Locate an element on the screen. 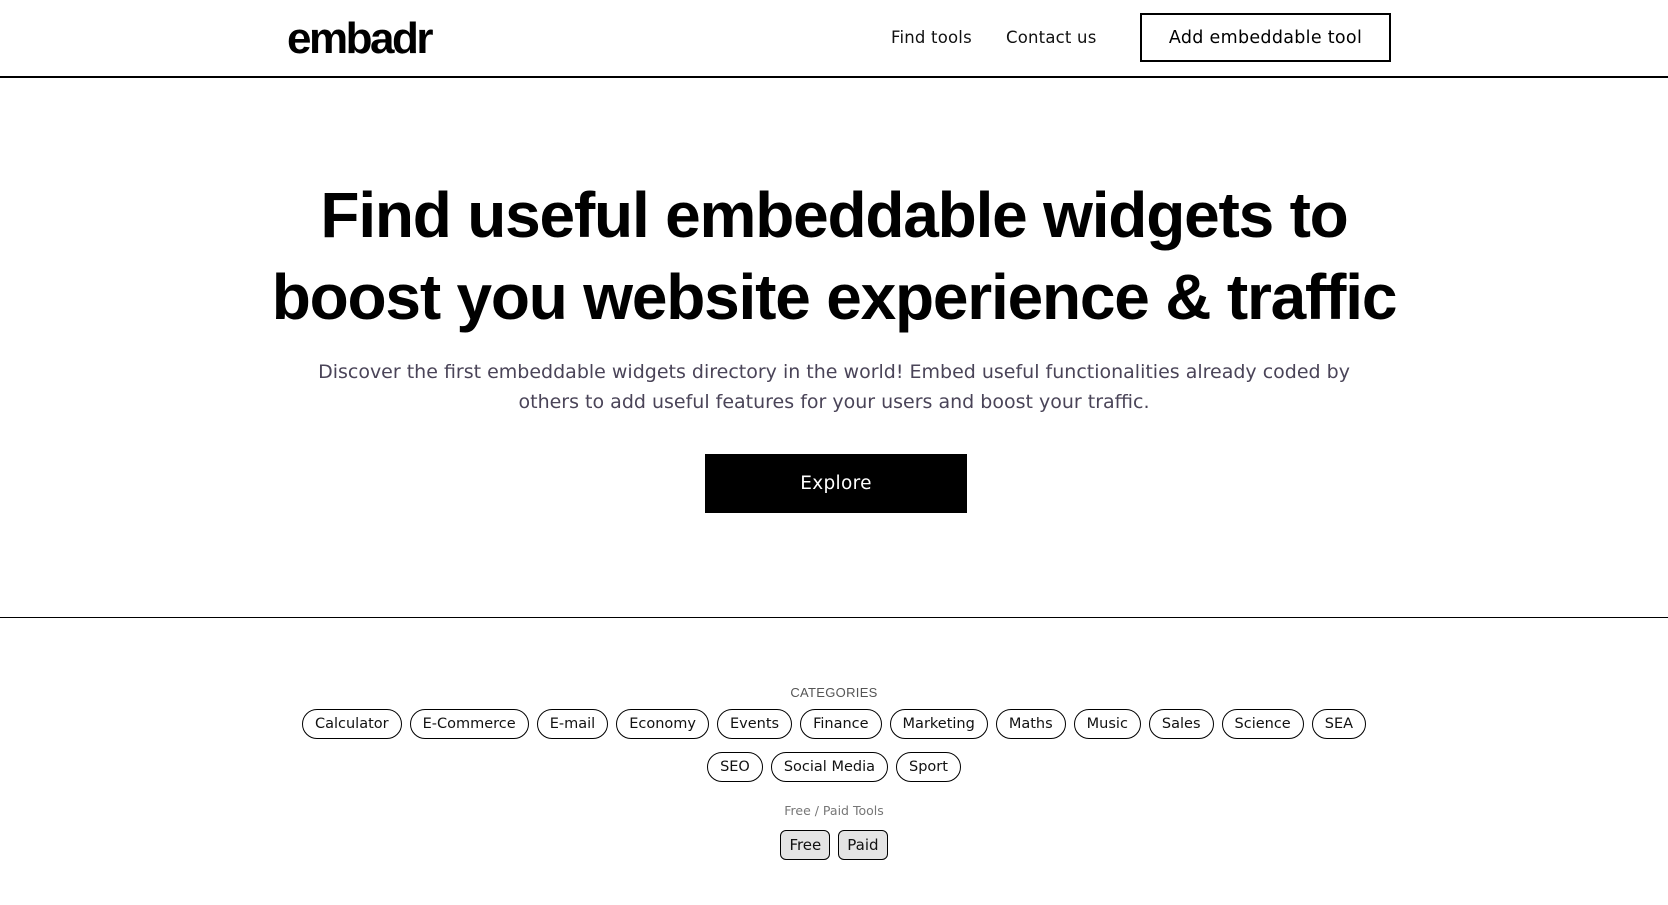 Image resolution: width=1668 pixels, height=905 pixels. category-chip-sea: SEA is located at coordinates (1339, 724).